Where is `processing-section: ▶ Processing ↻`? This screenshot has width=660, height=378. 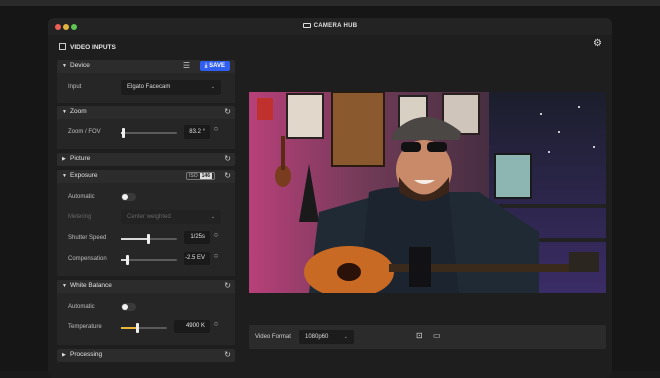 processing-section: ▶ Processing ↻ is located at coordinates (146, 355).